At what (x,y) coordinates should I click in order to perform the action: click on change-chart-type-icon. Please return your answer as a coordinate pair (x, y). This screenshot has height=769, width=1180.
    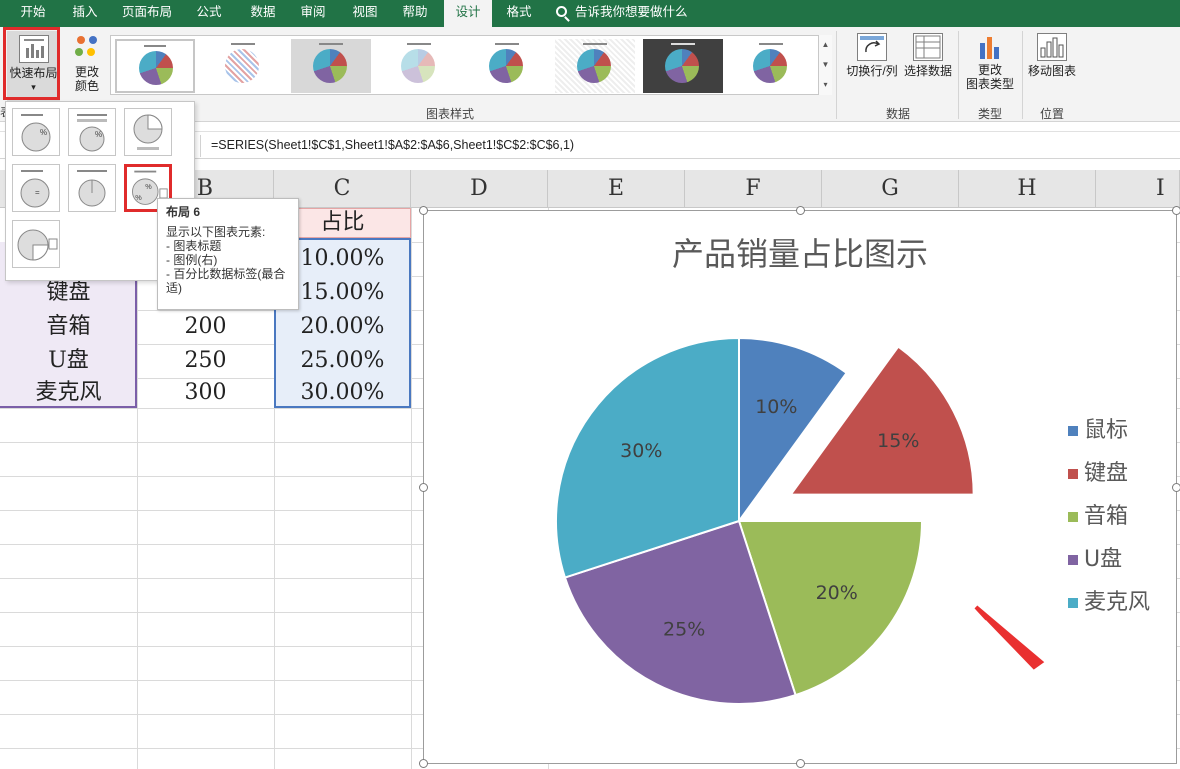
    Looking at the image, I should click on (990, 48).